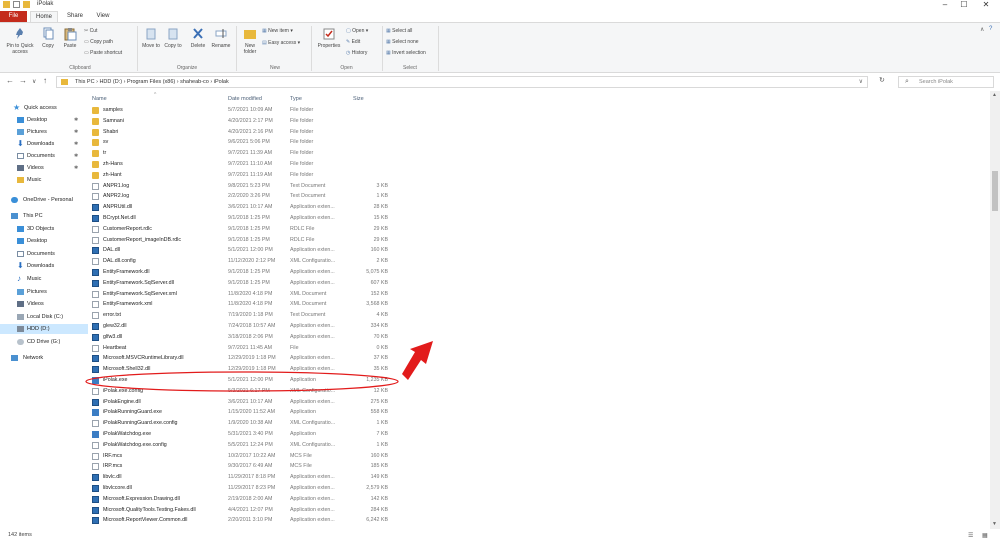 Image resolution: width=1000 pixels, height=543 pixels. I want to click on copy-path-button: ▭ Copy path, so click(98, 42).